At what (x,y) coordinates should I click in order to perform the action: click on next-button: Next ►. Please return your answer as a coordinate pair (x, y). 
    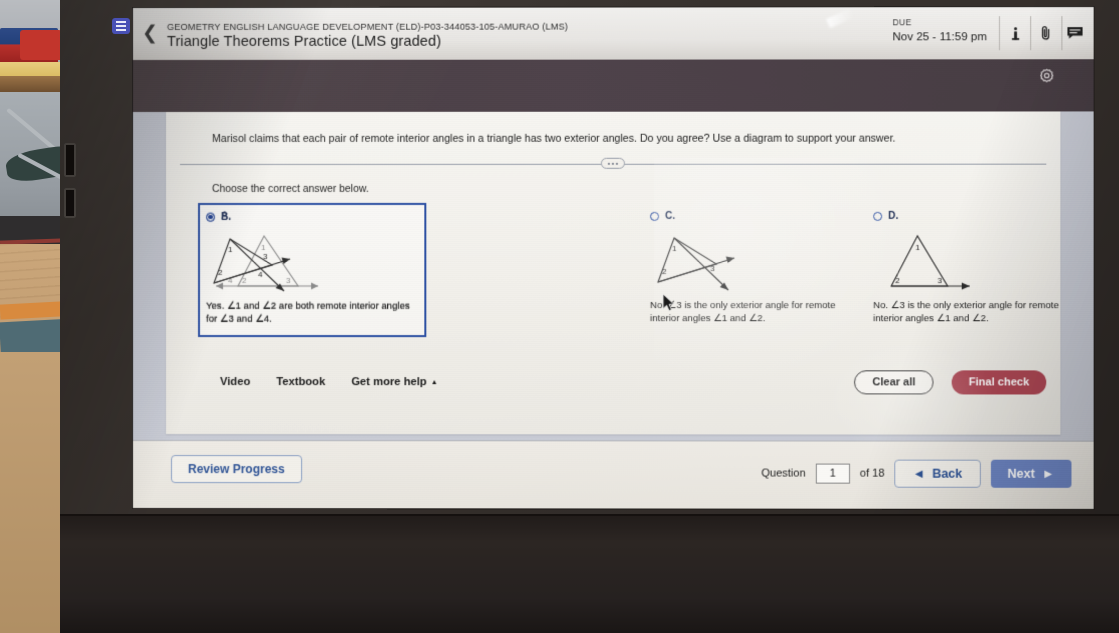
    Looking at the image, I should click on (1031, 473).